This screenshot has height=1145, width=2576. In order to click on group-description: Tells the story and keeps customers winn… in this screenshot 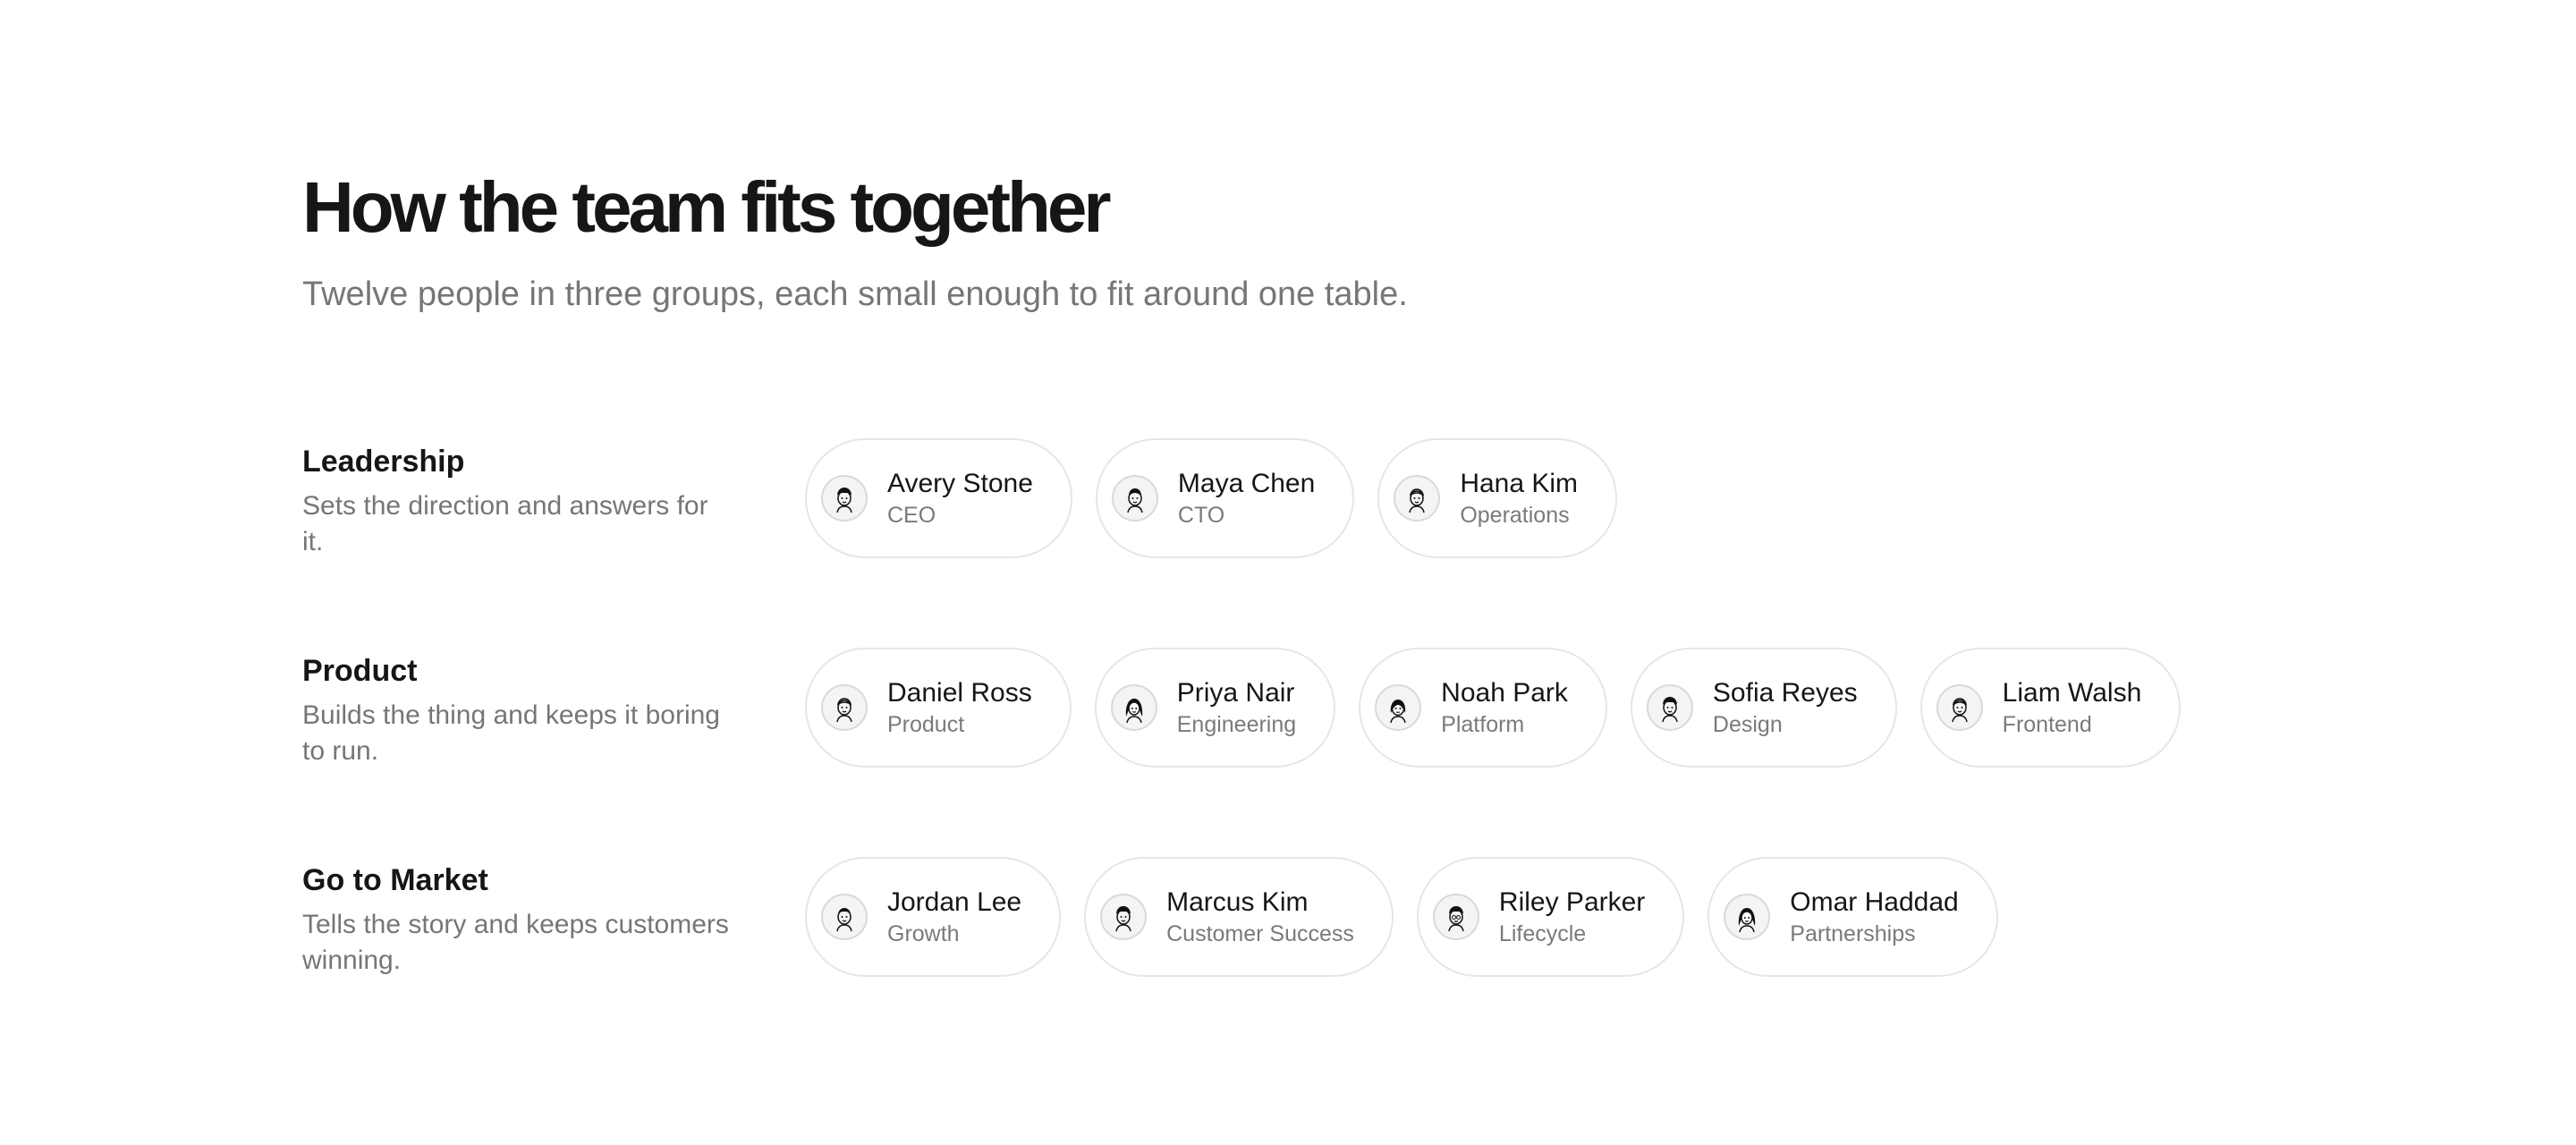, I will do `click(515, 942)`.